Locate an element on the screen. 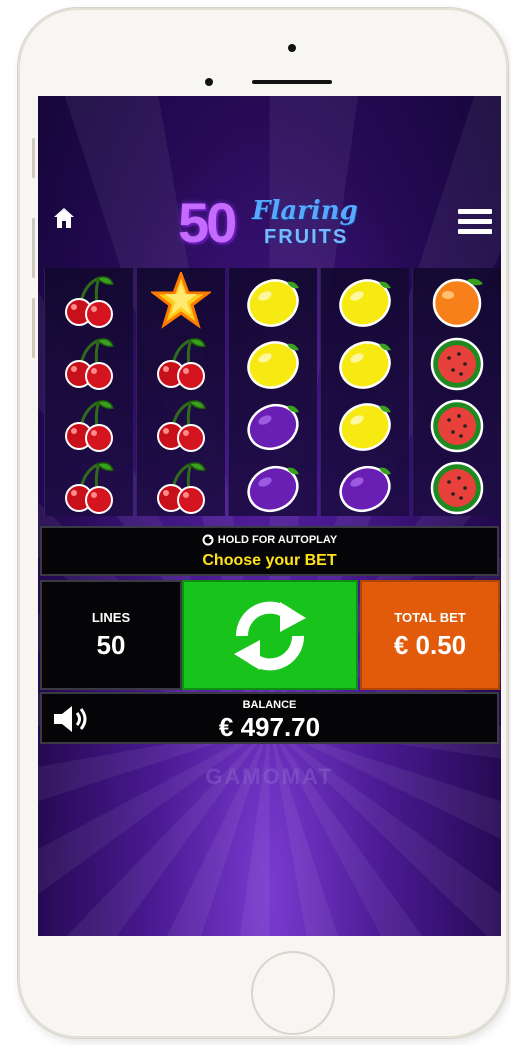  earpiece-speaker is located at coordinates (292, 82).